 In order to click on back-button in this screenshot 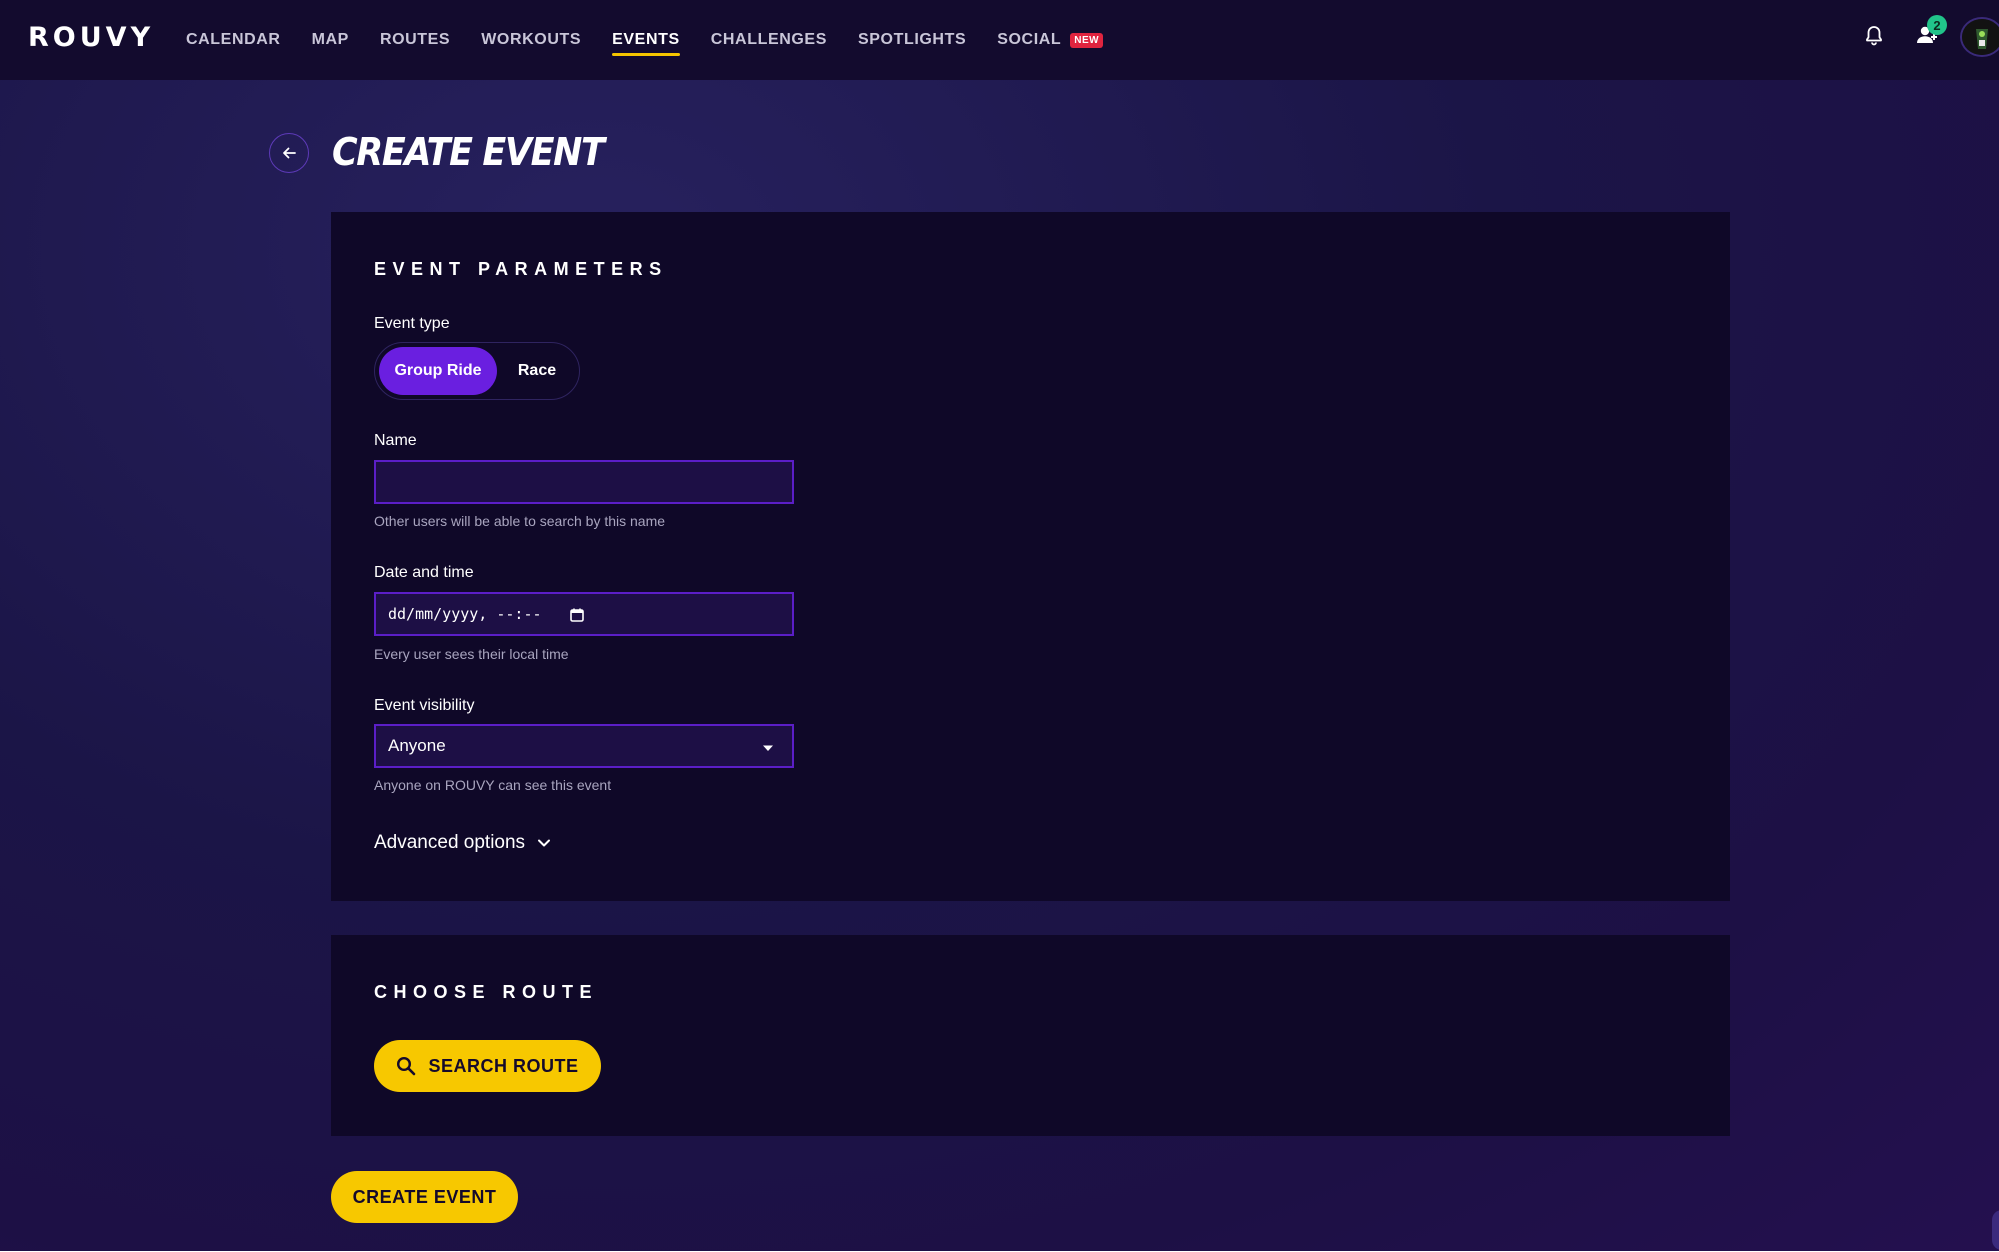, I will do `click(289, 153)`.